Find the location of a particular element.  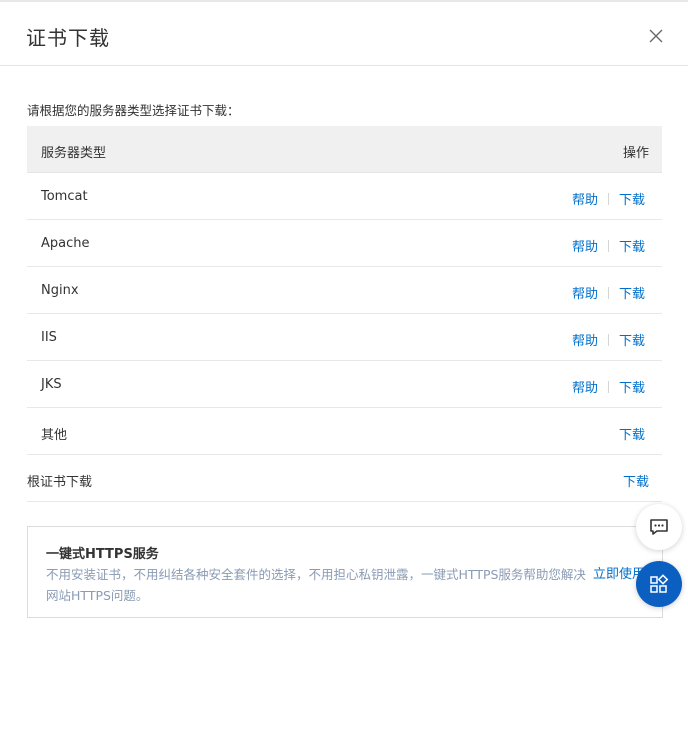

header-action: 操作 is located at coordinates (635, 153).